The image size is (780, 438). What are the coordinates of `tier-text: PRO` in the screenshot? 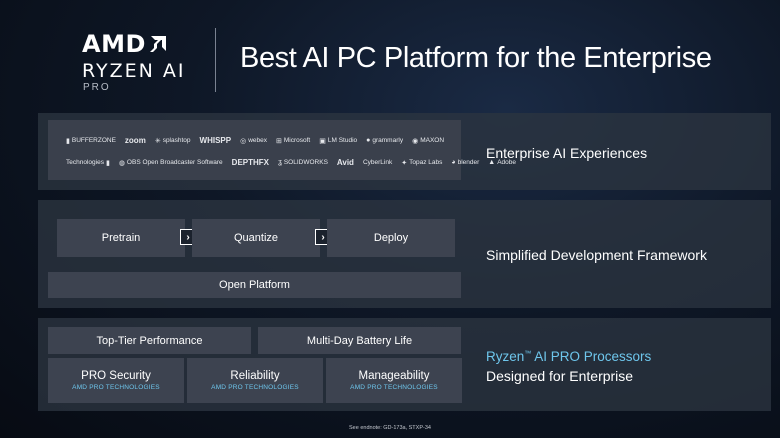 It's located at (97, 87).